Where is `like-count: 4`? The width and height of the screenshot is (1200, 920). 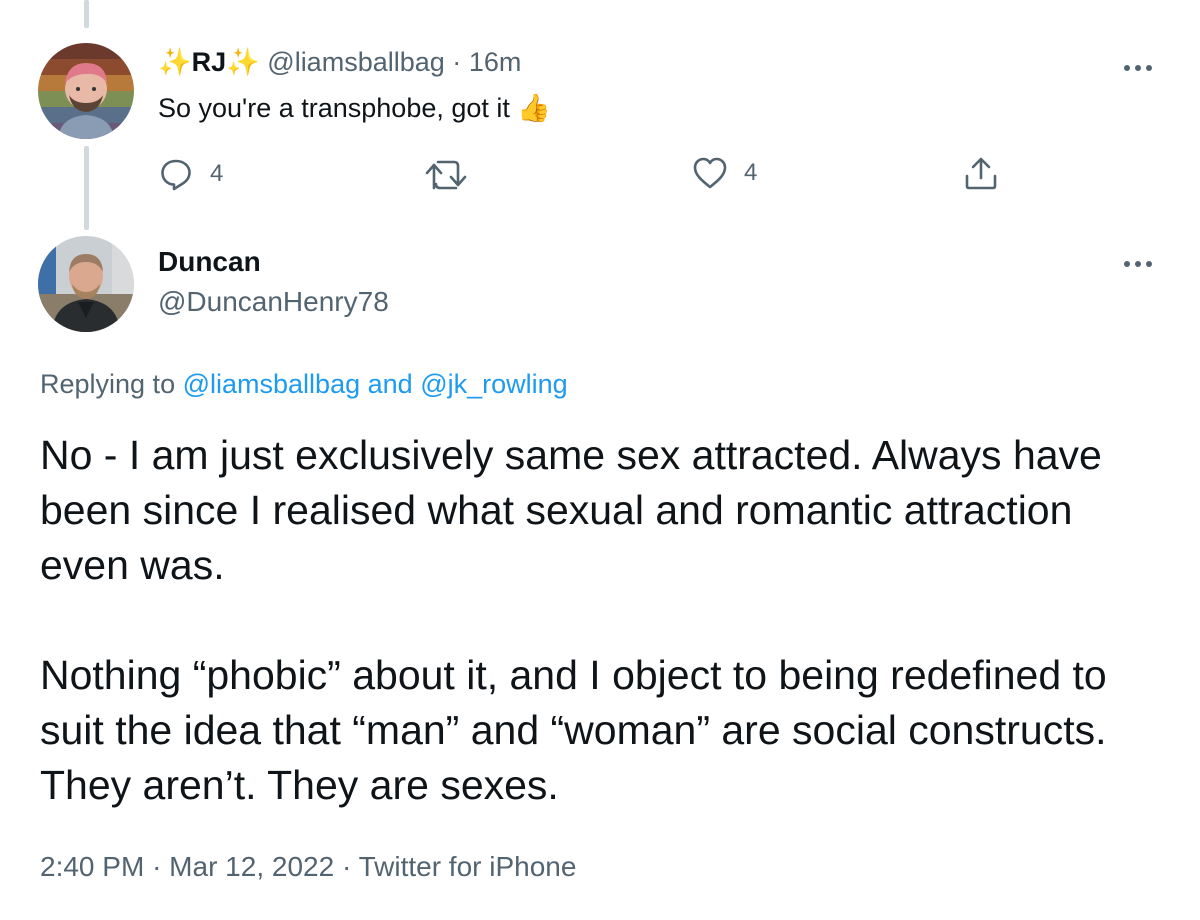 like-count: 4 is located at coordinates (751, 172).